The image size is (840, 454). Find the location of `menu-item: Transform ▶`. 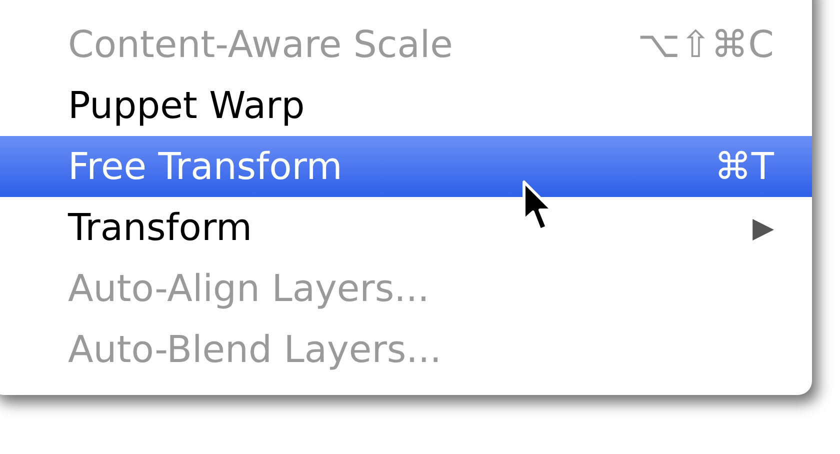

menu-item: Transform ▶ is located at coordinates (406, 227).